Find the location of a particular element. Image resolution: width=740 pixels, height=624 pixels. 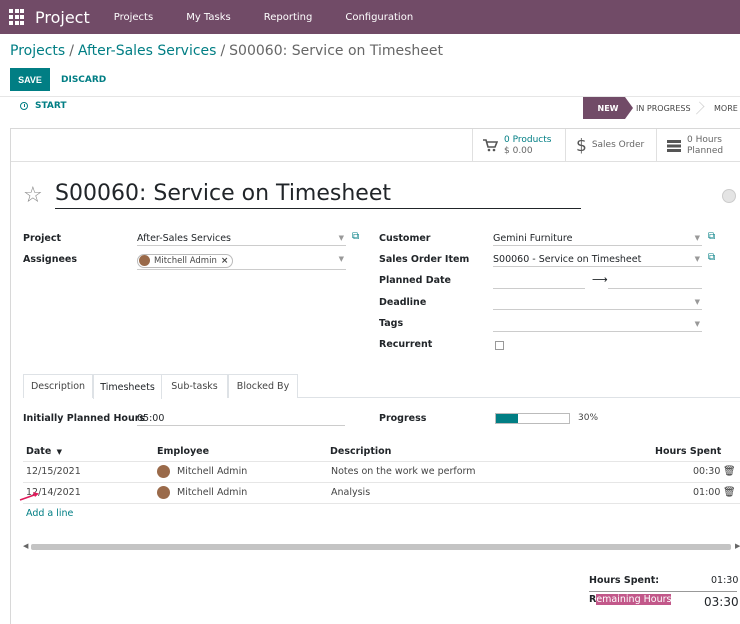

tab-timesheets: Timesheets is located at coordinates (127, 386).